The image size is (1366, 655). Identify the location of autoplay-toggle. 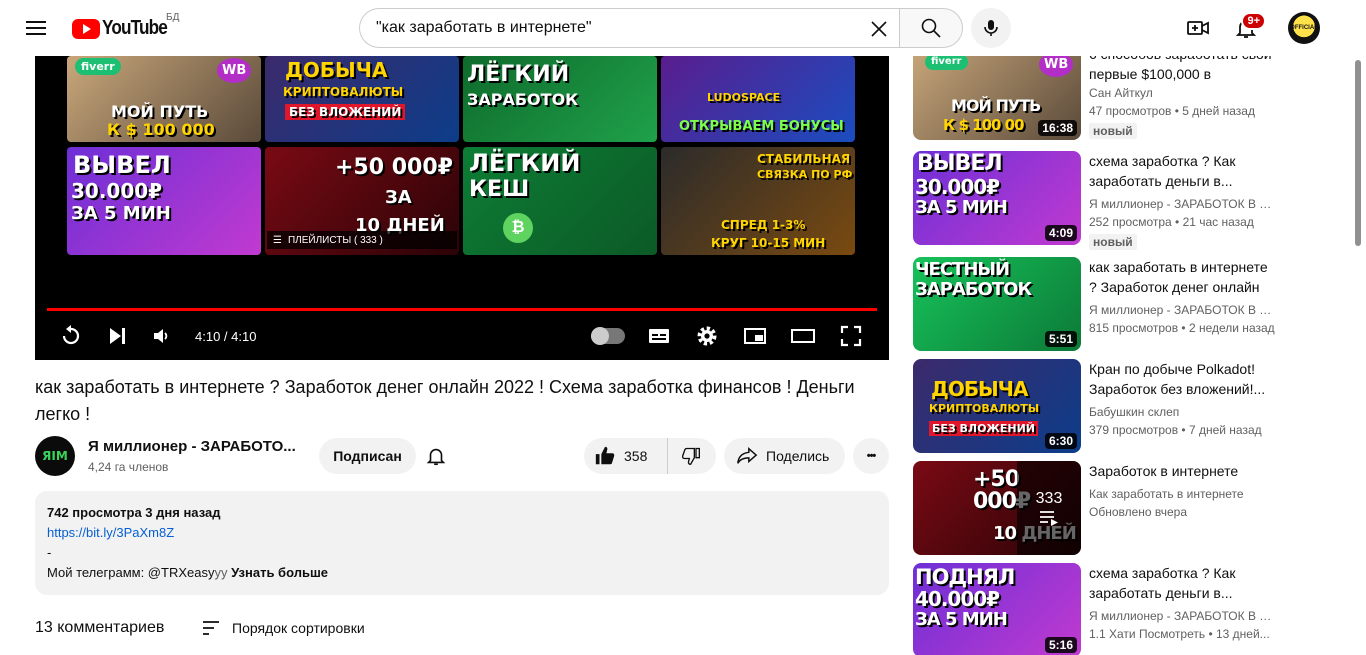
(608, 336).